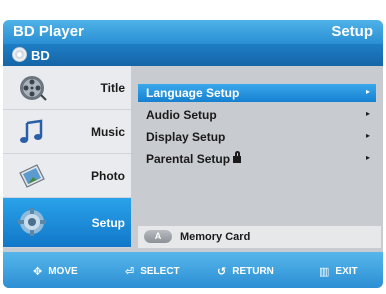  I want to click on sidebar-item-title: Title, so click(67, 88).